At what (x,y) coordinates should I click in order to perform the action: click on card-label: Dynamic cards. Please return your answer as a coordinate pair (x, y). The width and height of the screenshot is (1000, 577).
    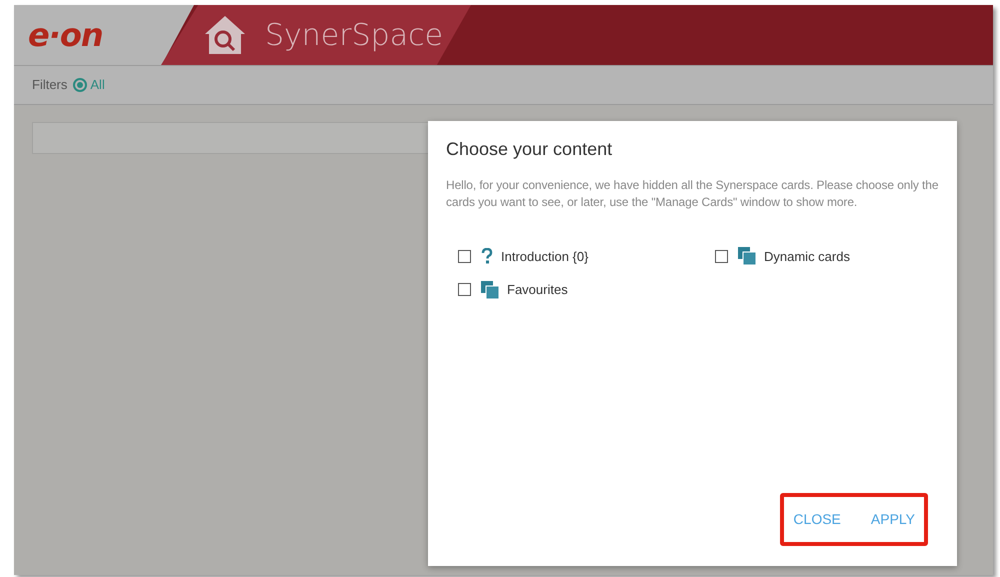
    Looking at the image, I should click on (807, 257).